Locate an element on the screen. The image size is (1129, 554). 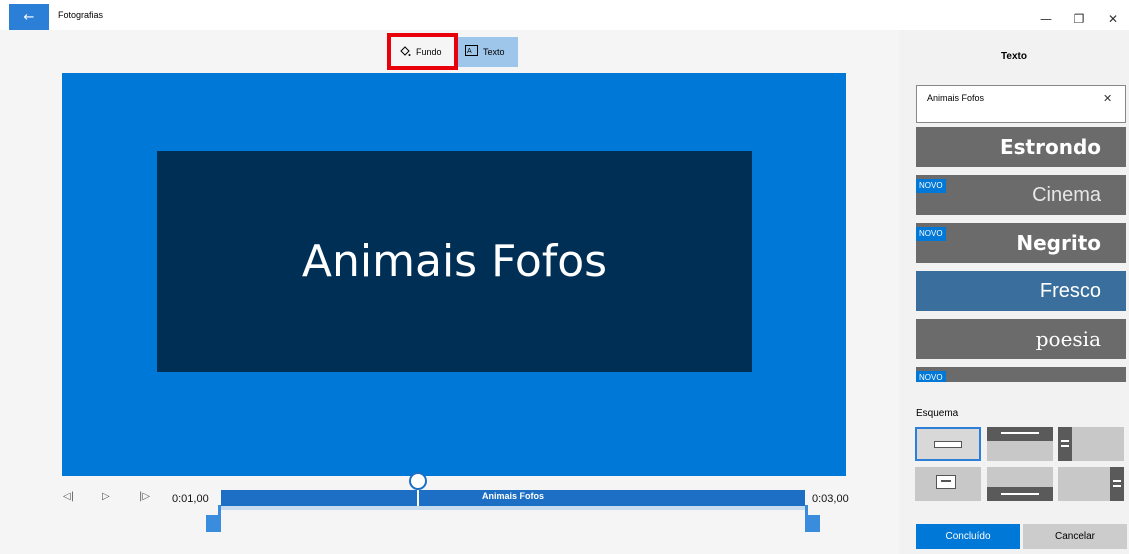
arrow-left-icon: ← is located at coordinates (29, 17).